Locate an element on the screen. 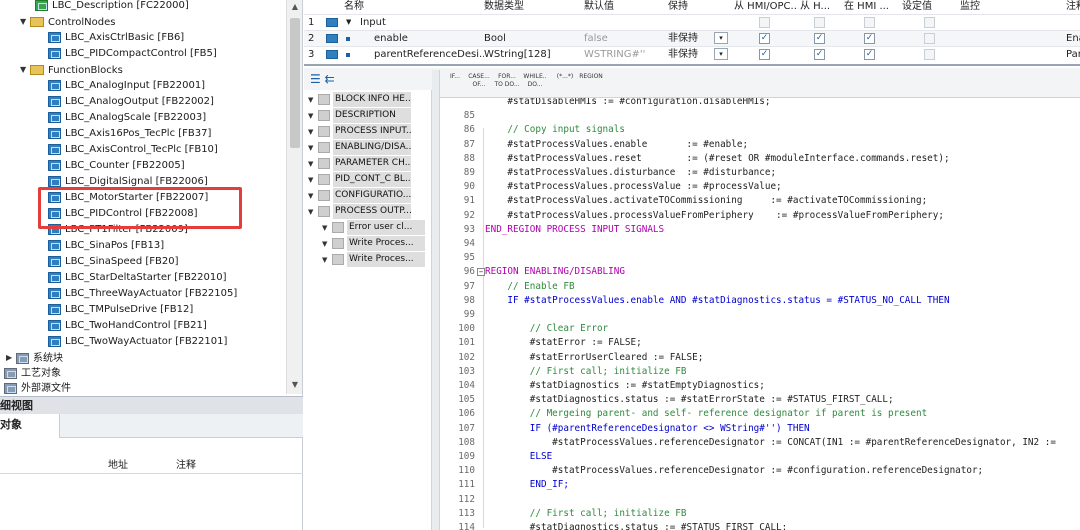  tree-item: ▶ 系统块 is located at coordinates (34, 358).